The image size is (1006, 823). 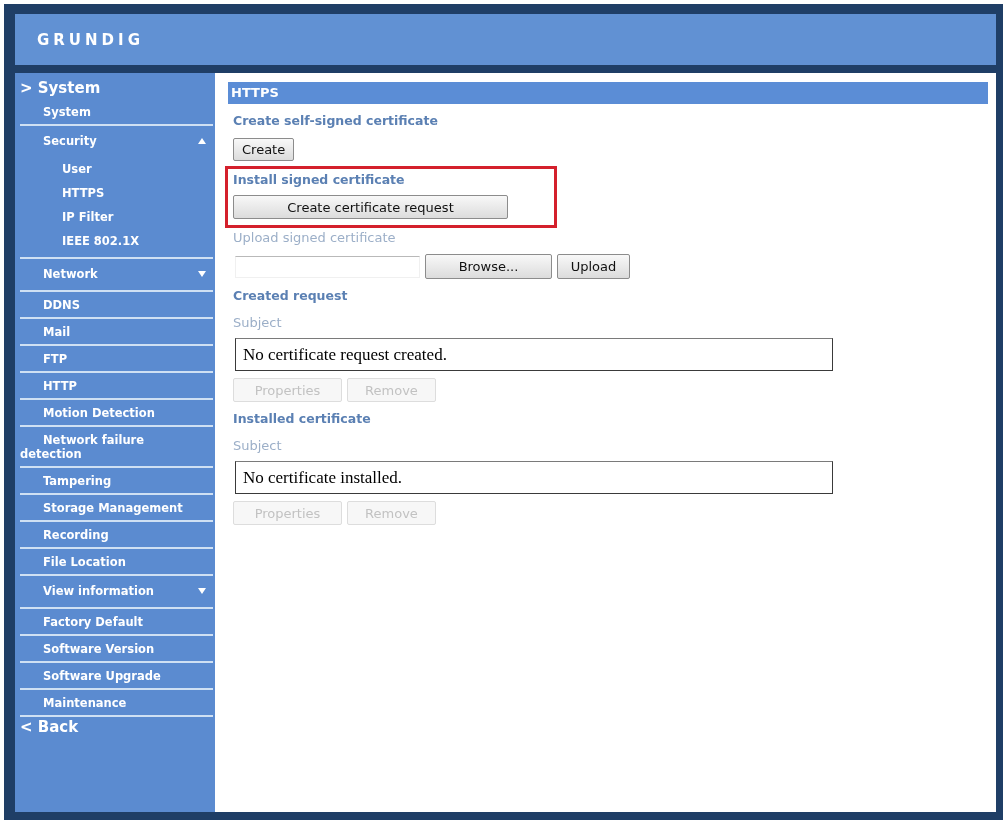 What do you see at coordinates (115, 141) in the screenshot?
I see `sidebar-group-item: Security` at bounding box center [115, 141].